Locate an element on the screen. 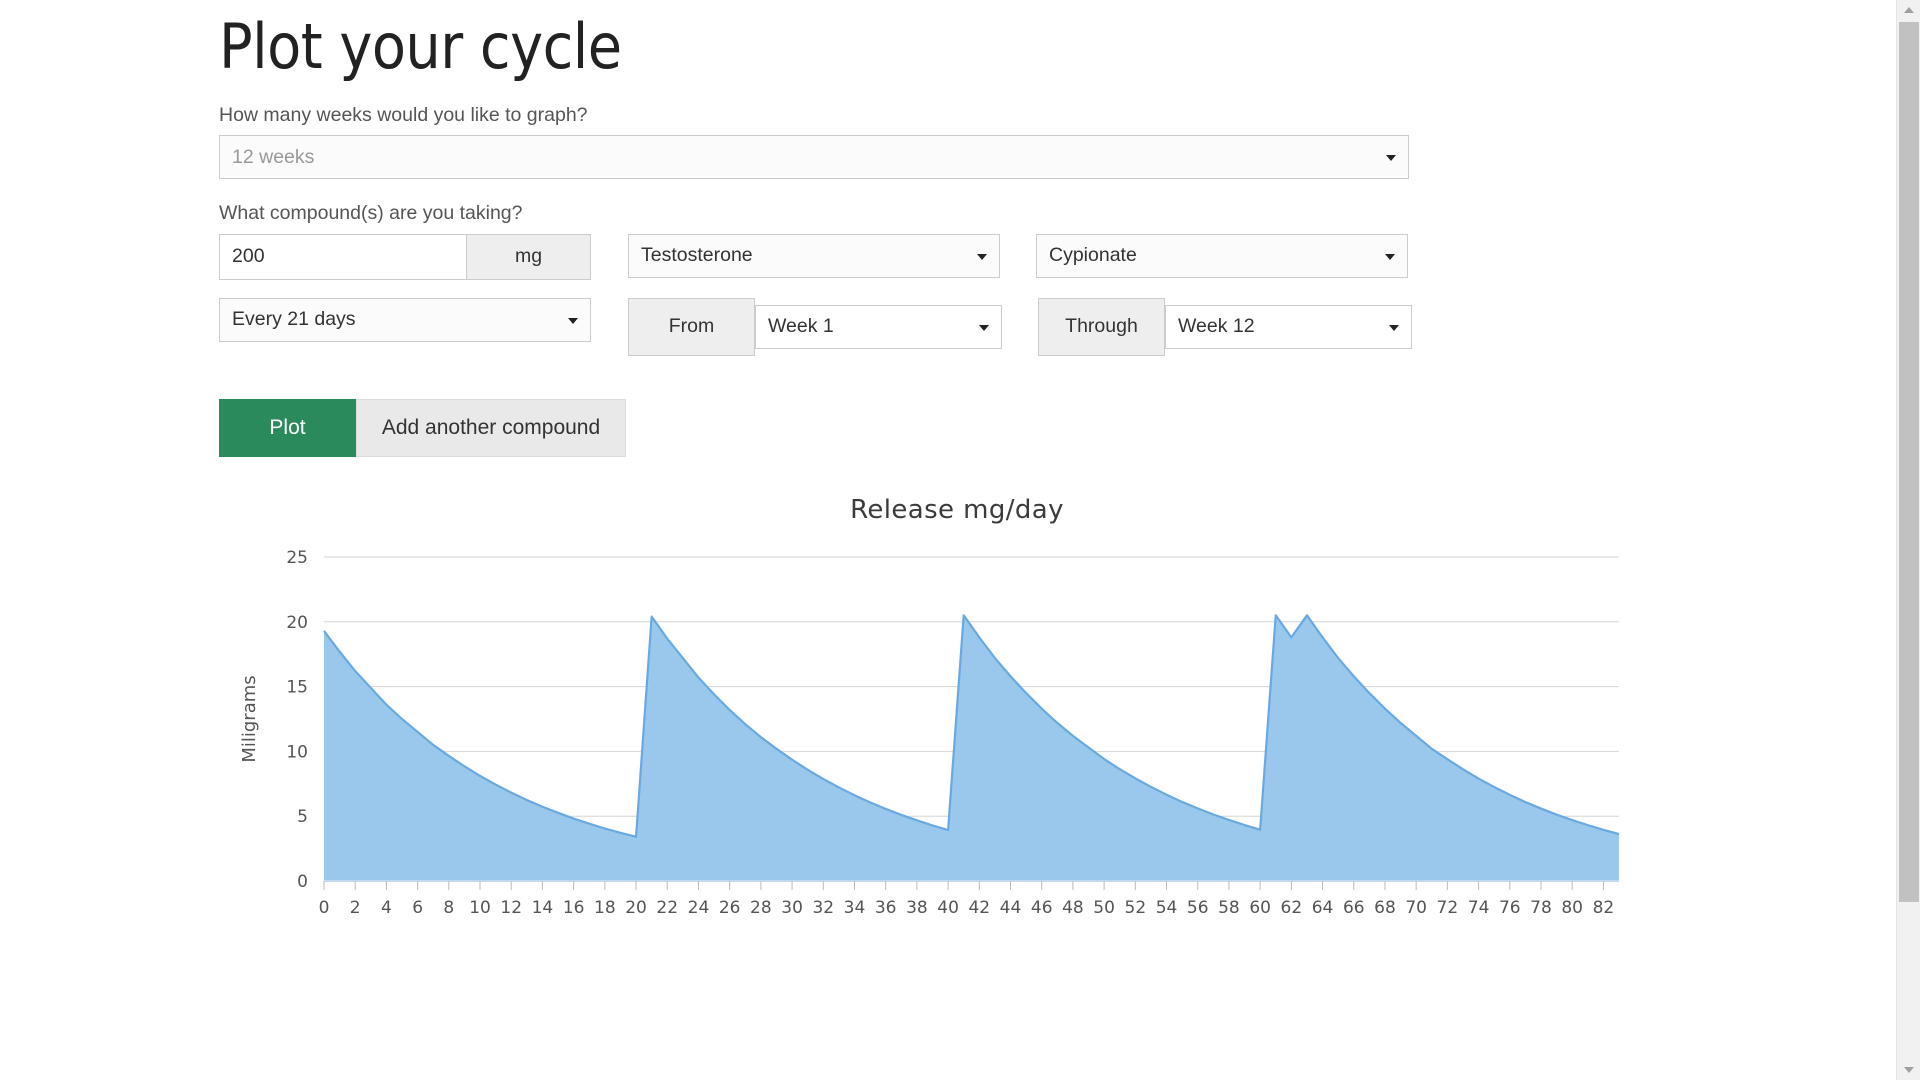 This screenshot has height=1080, width=1920. scroll-down-arrow-icon is located at coordinates (1908, 1070).